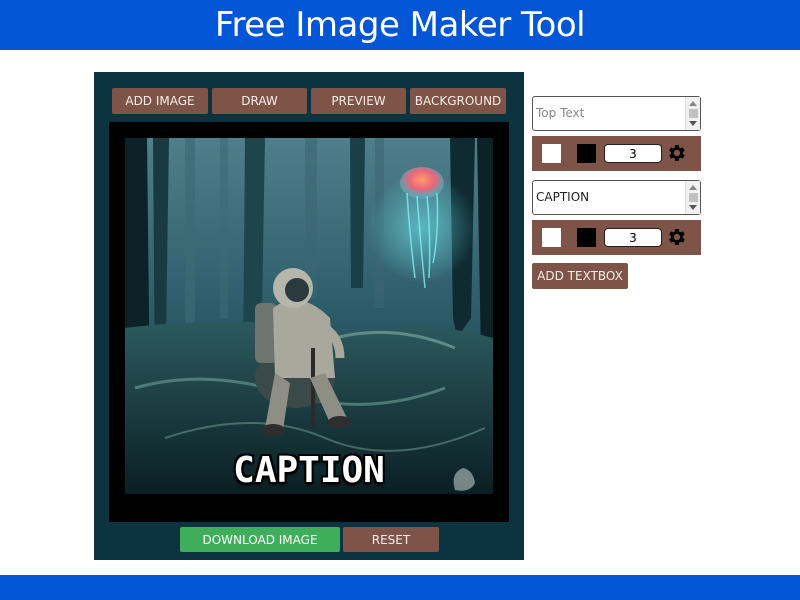 This screenshot has width=800, height=600. I want to click on caption-size-input, so click(633, 237).